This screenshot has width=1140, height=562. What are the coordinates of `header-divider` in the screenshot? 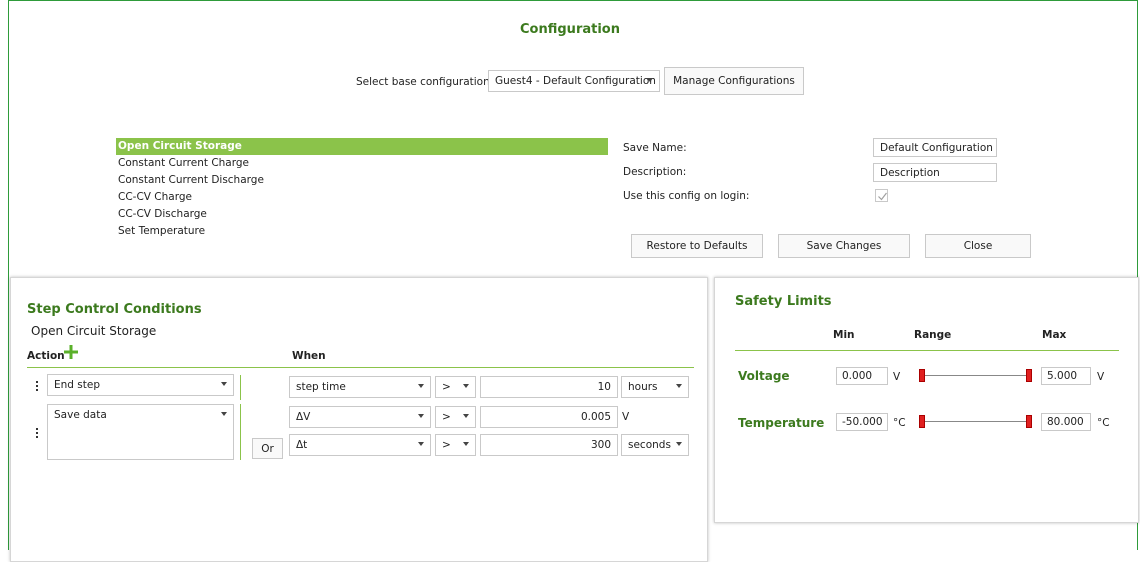 It's located at (360, 367).